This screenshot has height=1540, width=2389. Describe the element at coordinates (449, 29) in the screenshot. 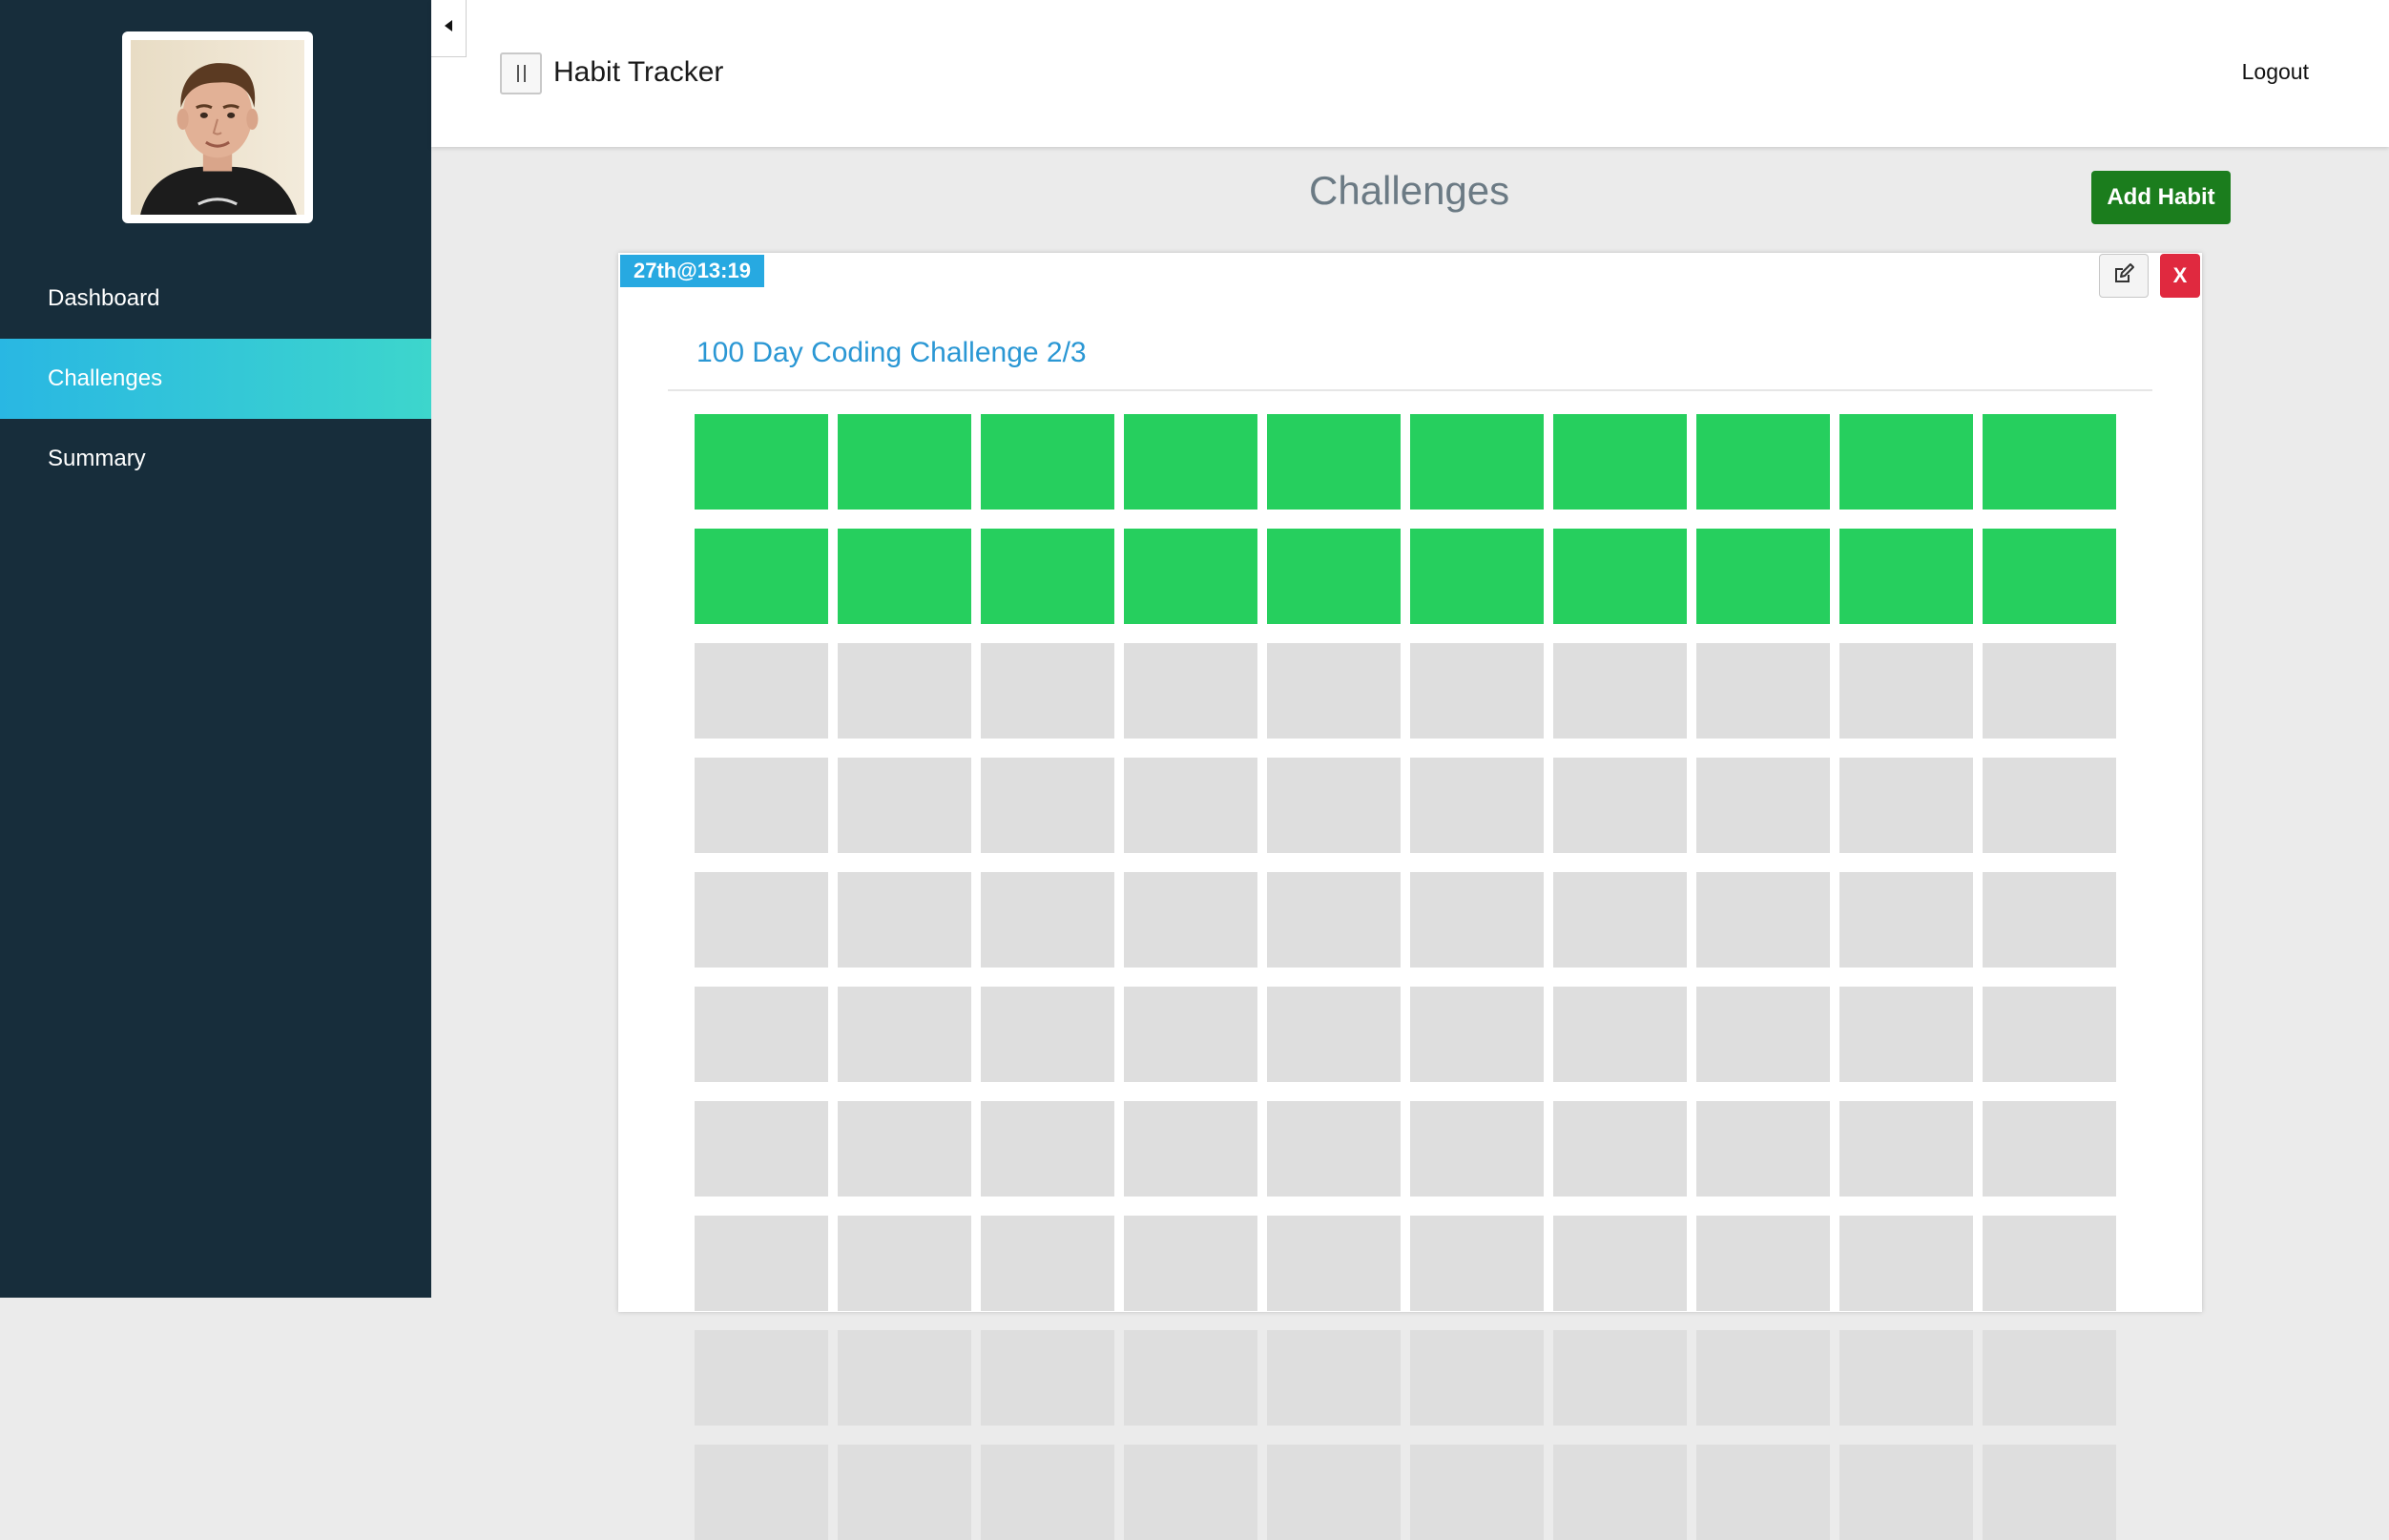

I see `sidebar-collapse-button` at that location.